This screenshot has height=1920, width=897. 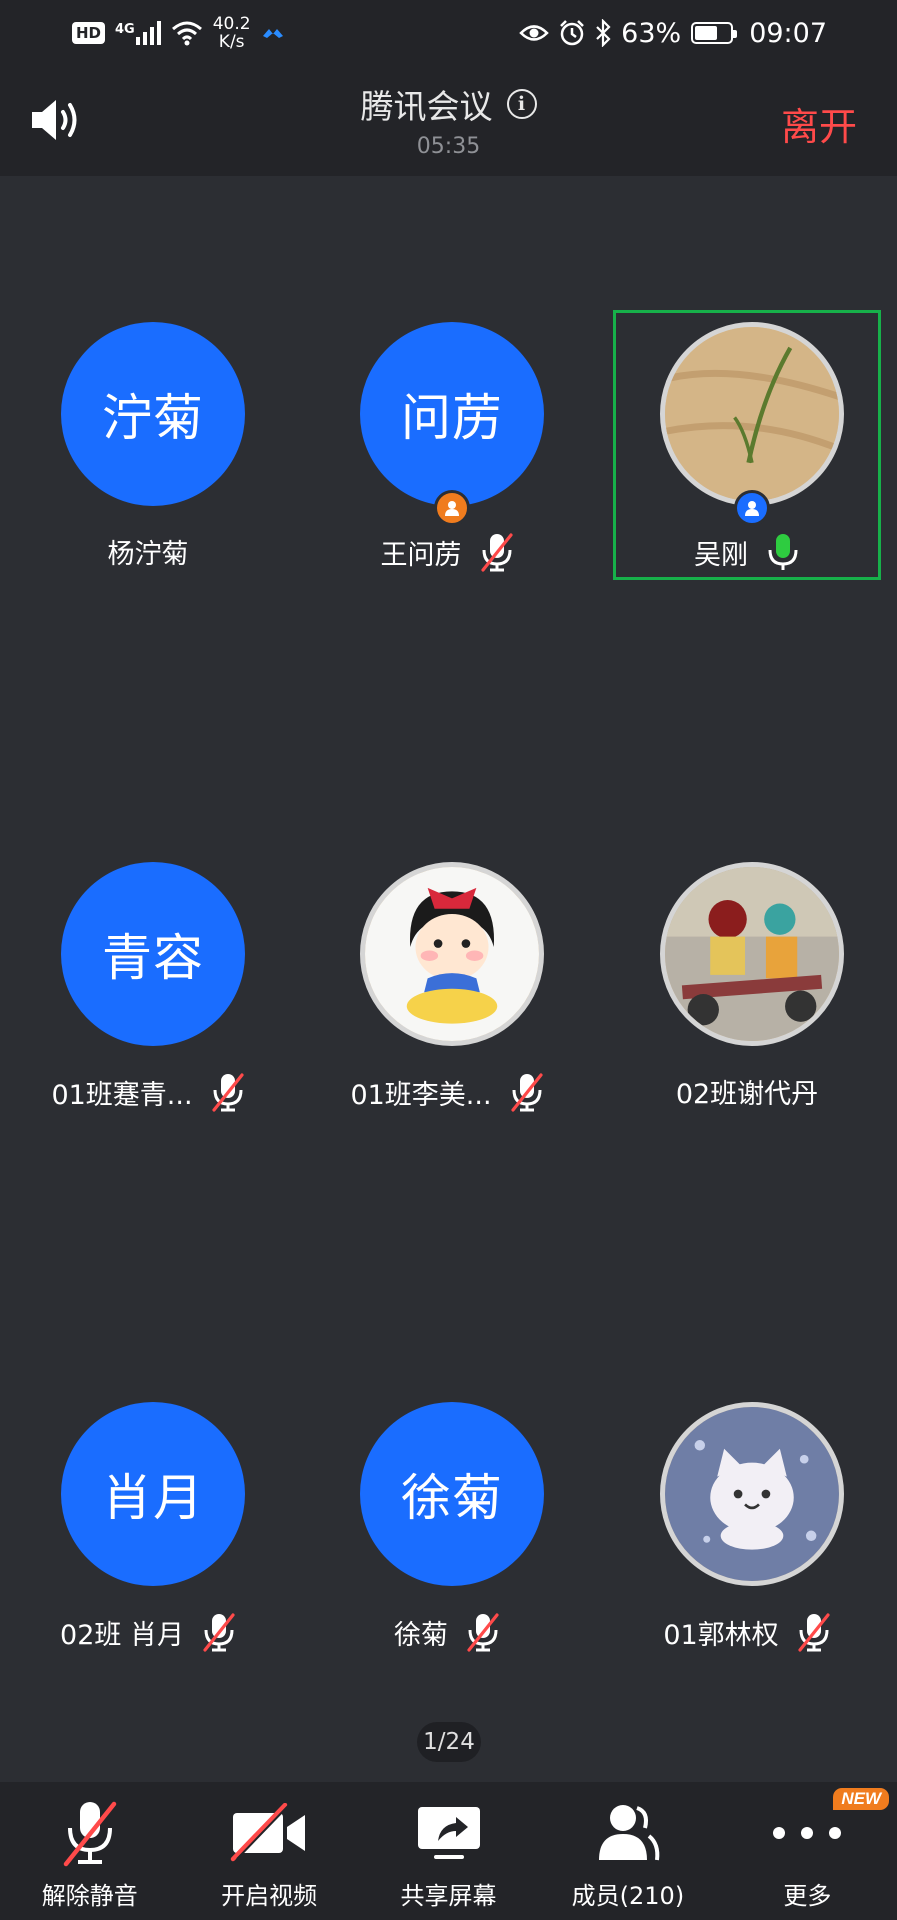 I want to click on participant-name: 01郭林权, so click(x=721, y=1635).